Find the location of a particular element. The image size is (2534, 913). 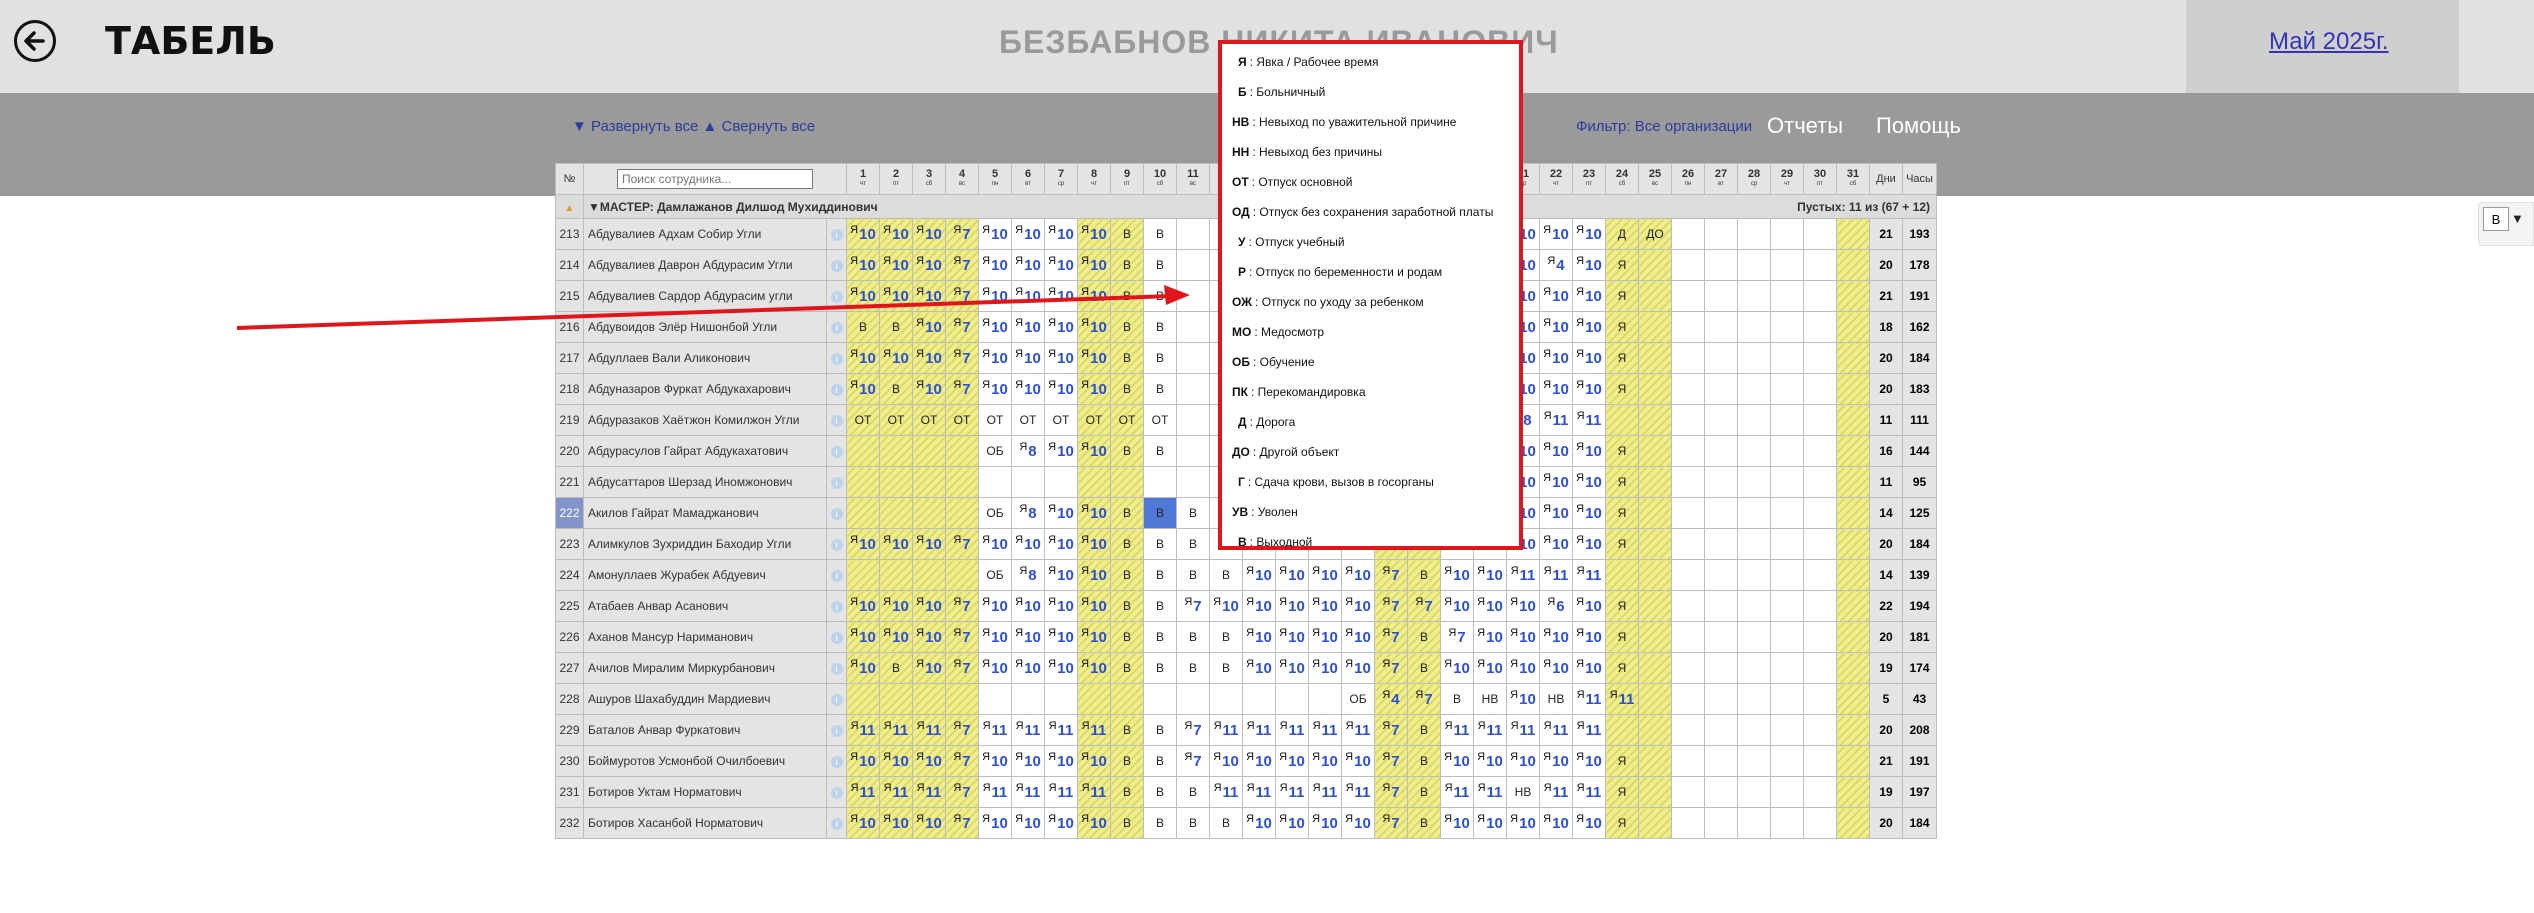

legend-item-3: НН: Невыход без причины is located at coordinates (1370, 153).